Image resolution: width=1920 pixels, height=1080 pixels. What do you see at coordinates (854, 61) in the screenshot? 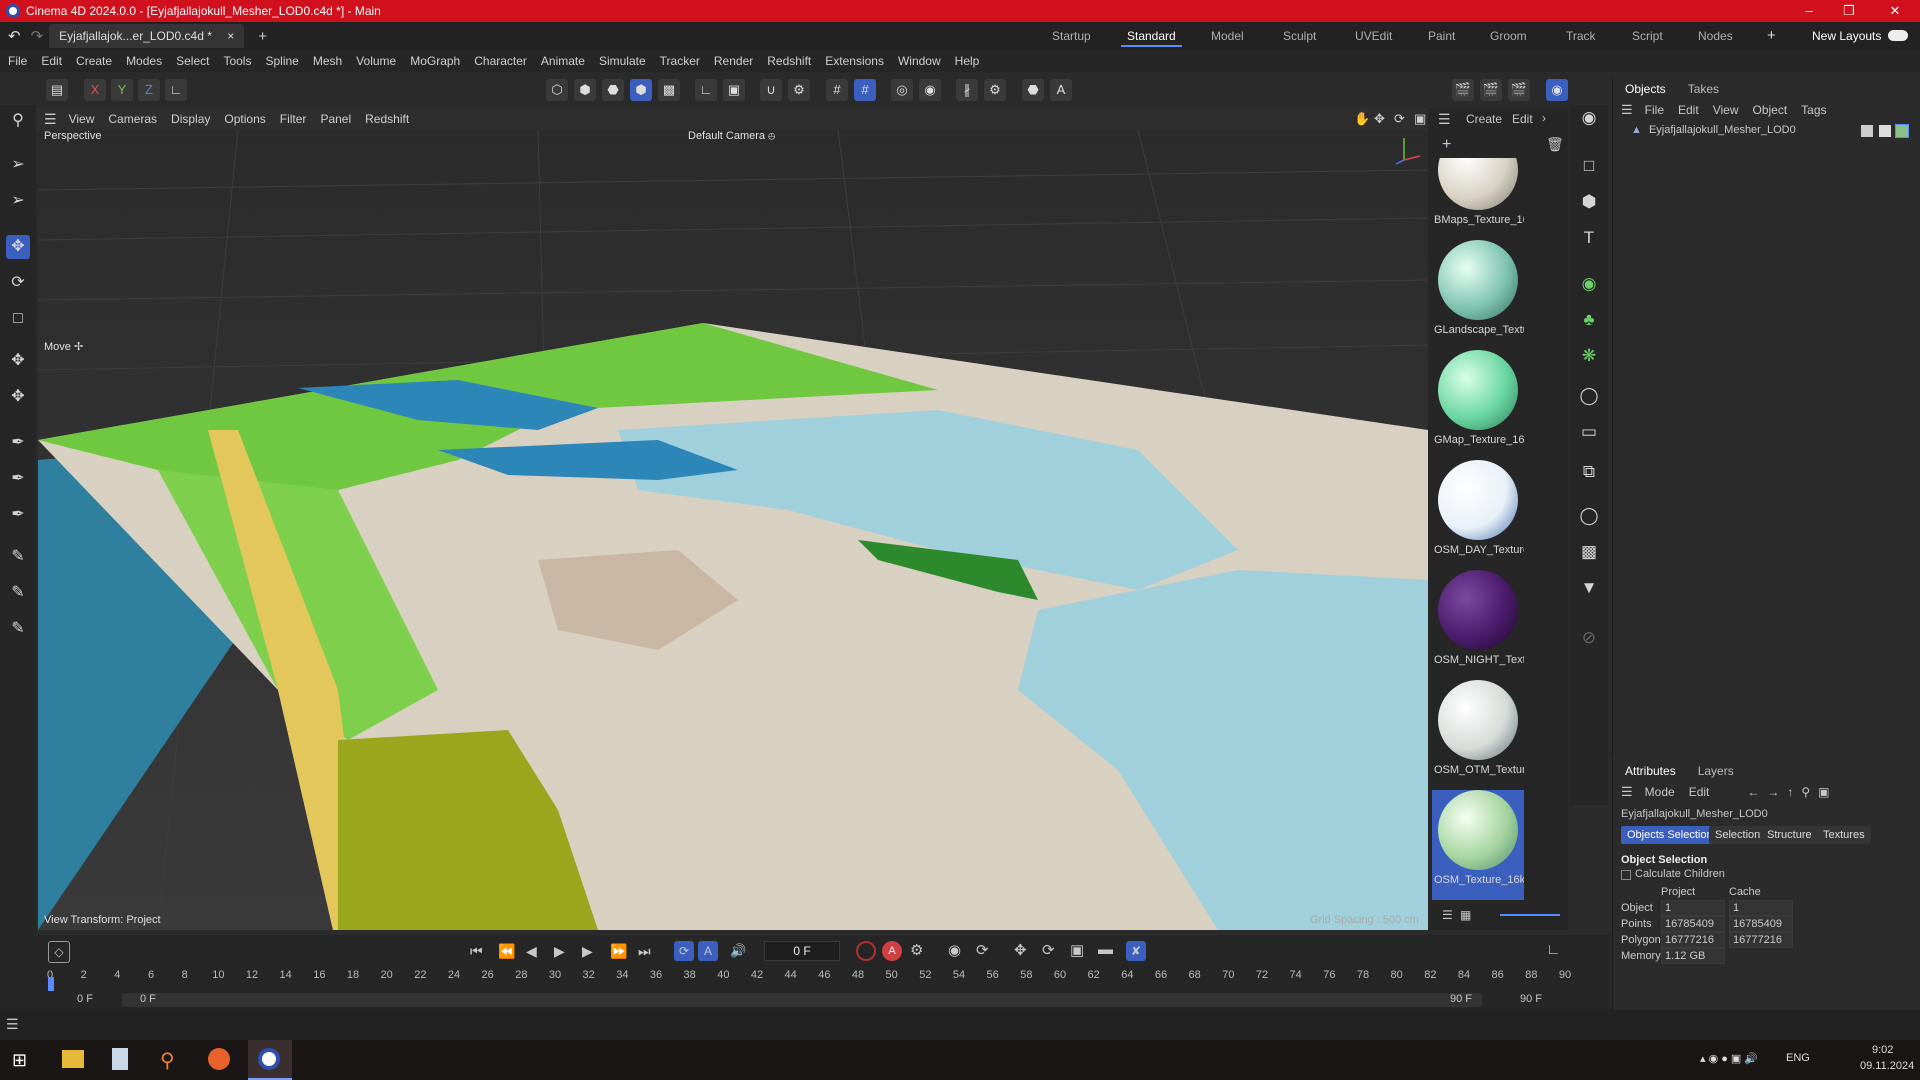
I see `menu-extensions: Extensions` at bounding box center [854, 61].